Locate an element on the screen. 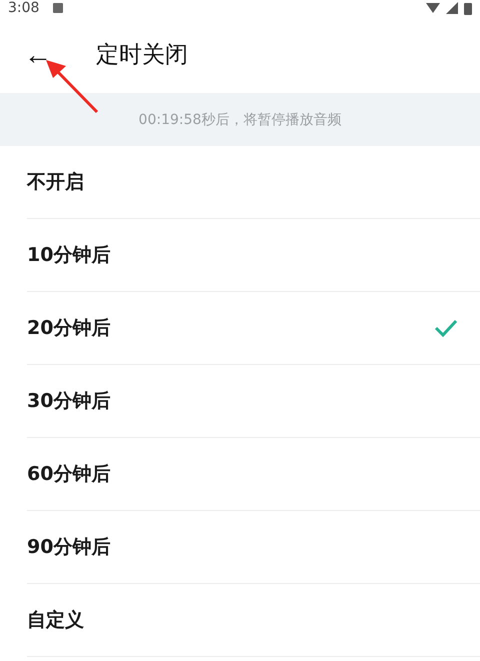  timer-option: 不开启 is located at coordinates (253, 182).